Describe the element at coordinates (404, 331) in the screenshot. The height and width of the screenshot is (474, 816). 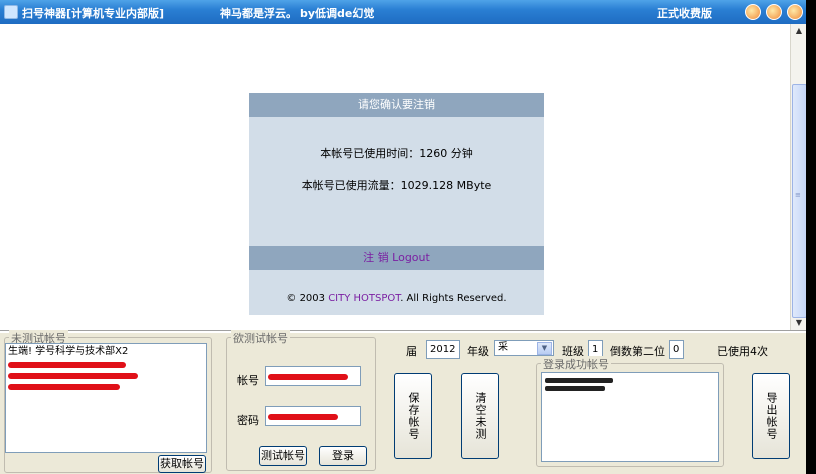
I see `splitter` at that location.